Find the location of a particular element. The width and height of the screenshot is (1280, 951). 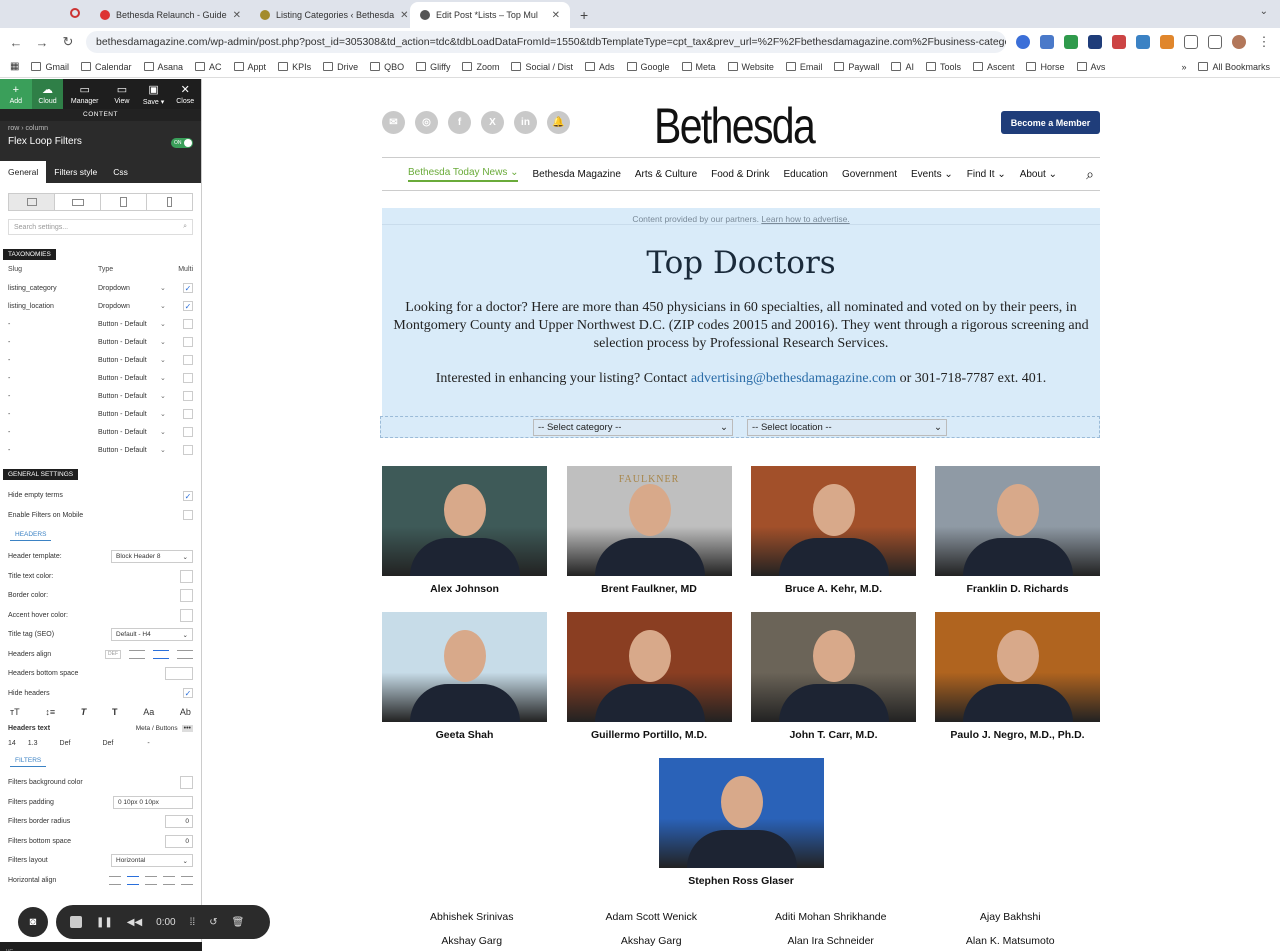

italic-icon: T is located at coordinates (84, 712).